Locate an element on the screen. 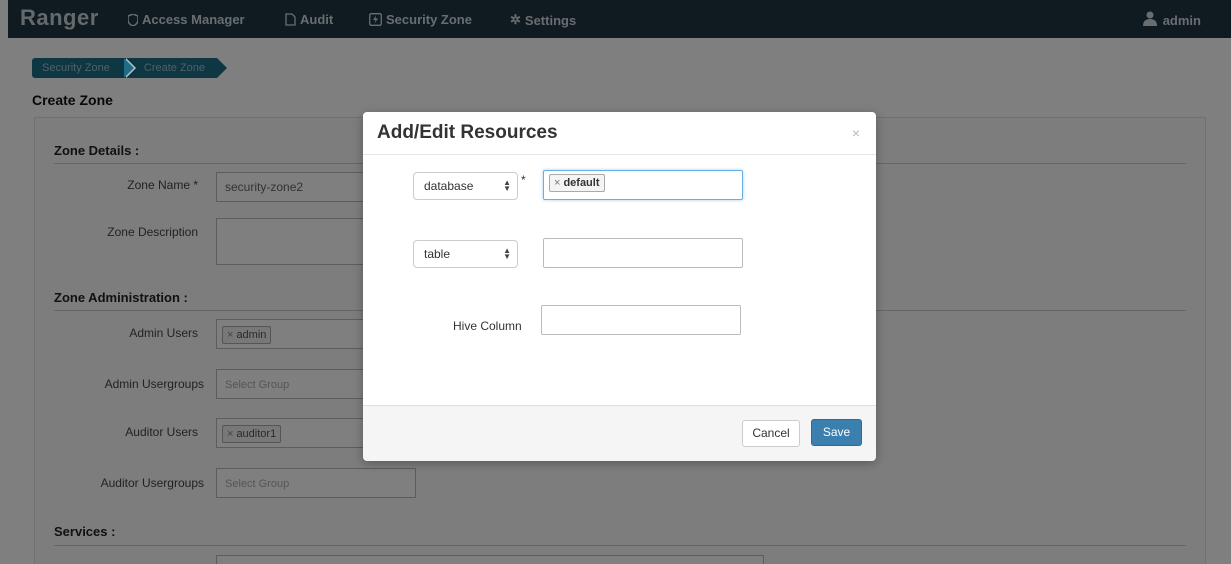  save-button: Save is located at coordinates (836, 432).